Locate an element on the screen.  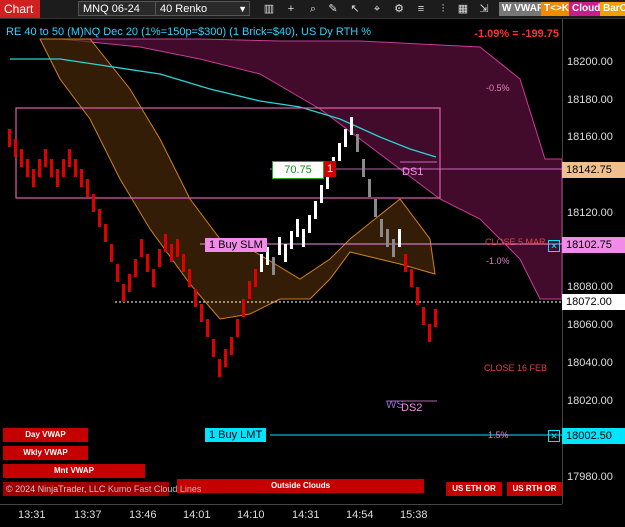
mnt-vwap-button: Mnt VWAP is located at coordinates (74, 471).